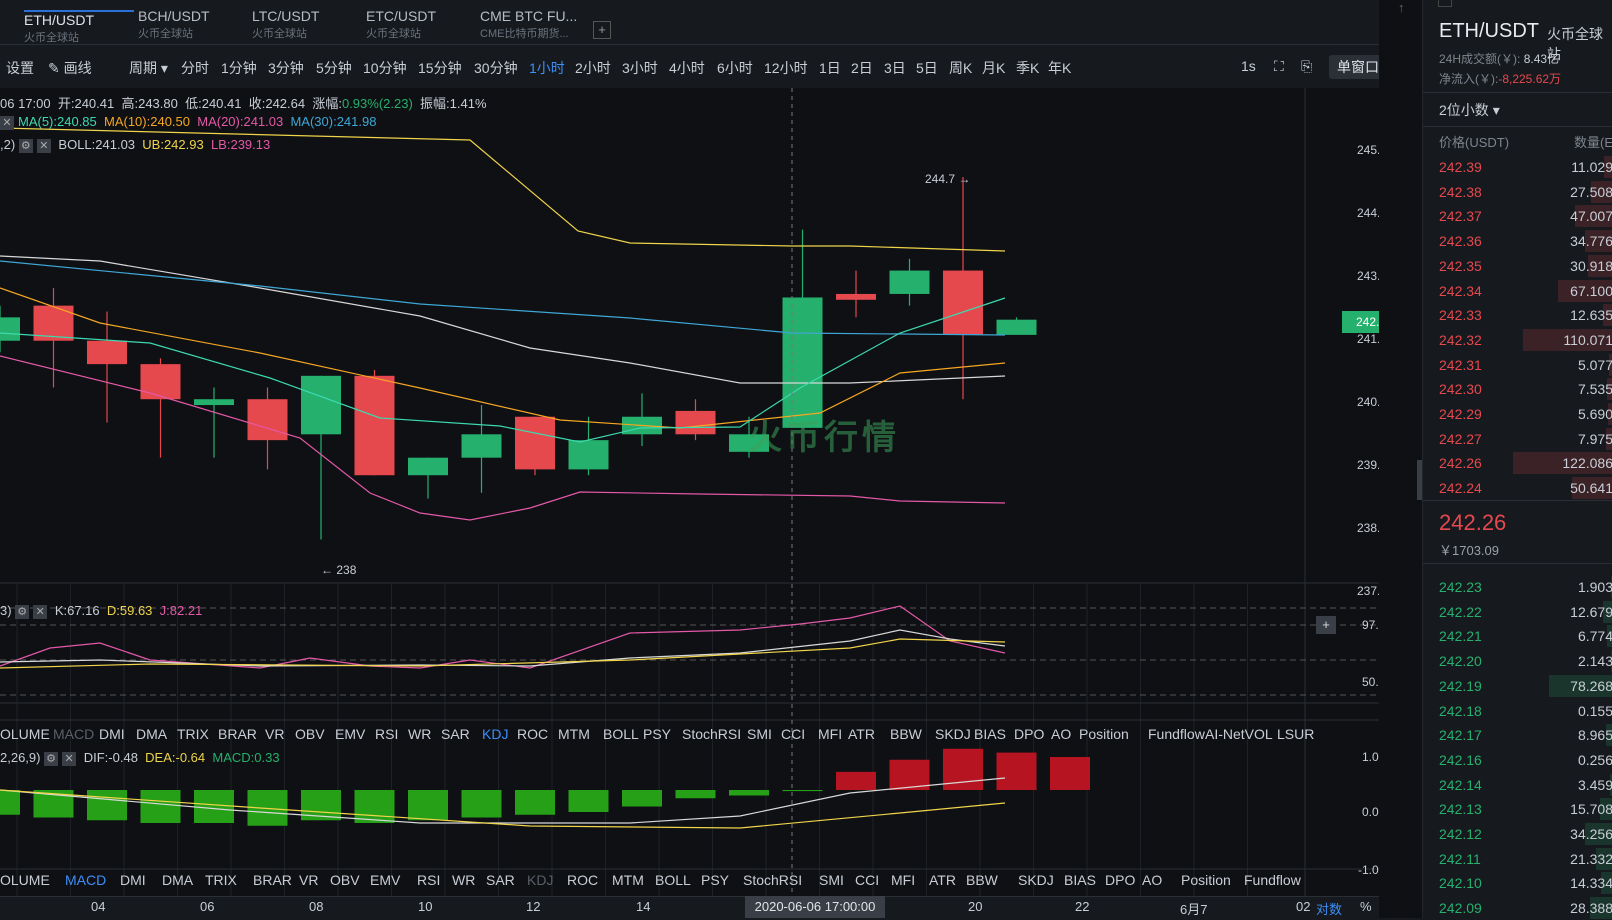  I want to click on symbol-tab-eth: ETH/USDT 火币全球站, so click(79, 27).